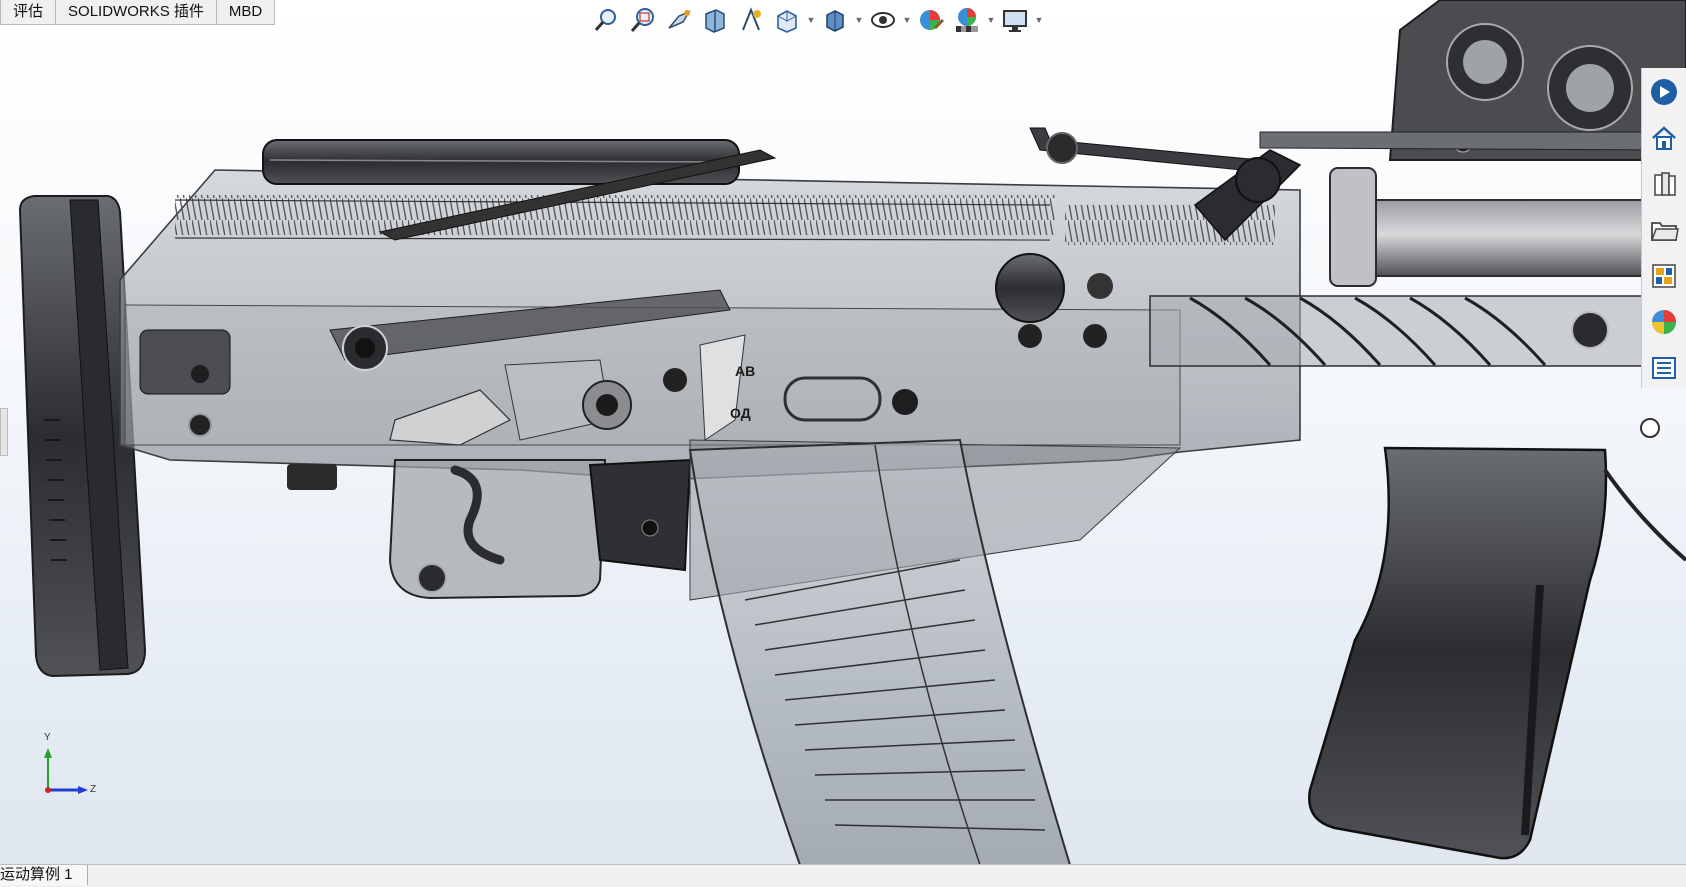  Describe the element at coordinates (1664, 138) in the screenshot. I see `home-icon` at that location.